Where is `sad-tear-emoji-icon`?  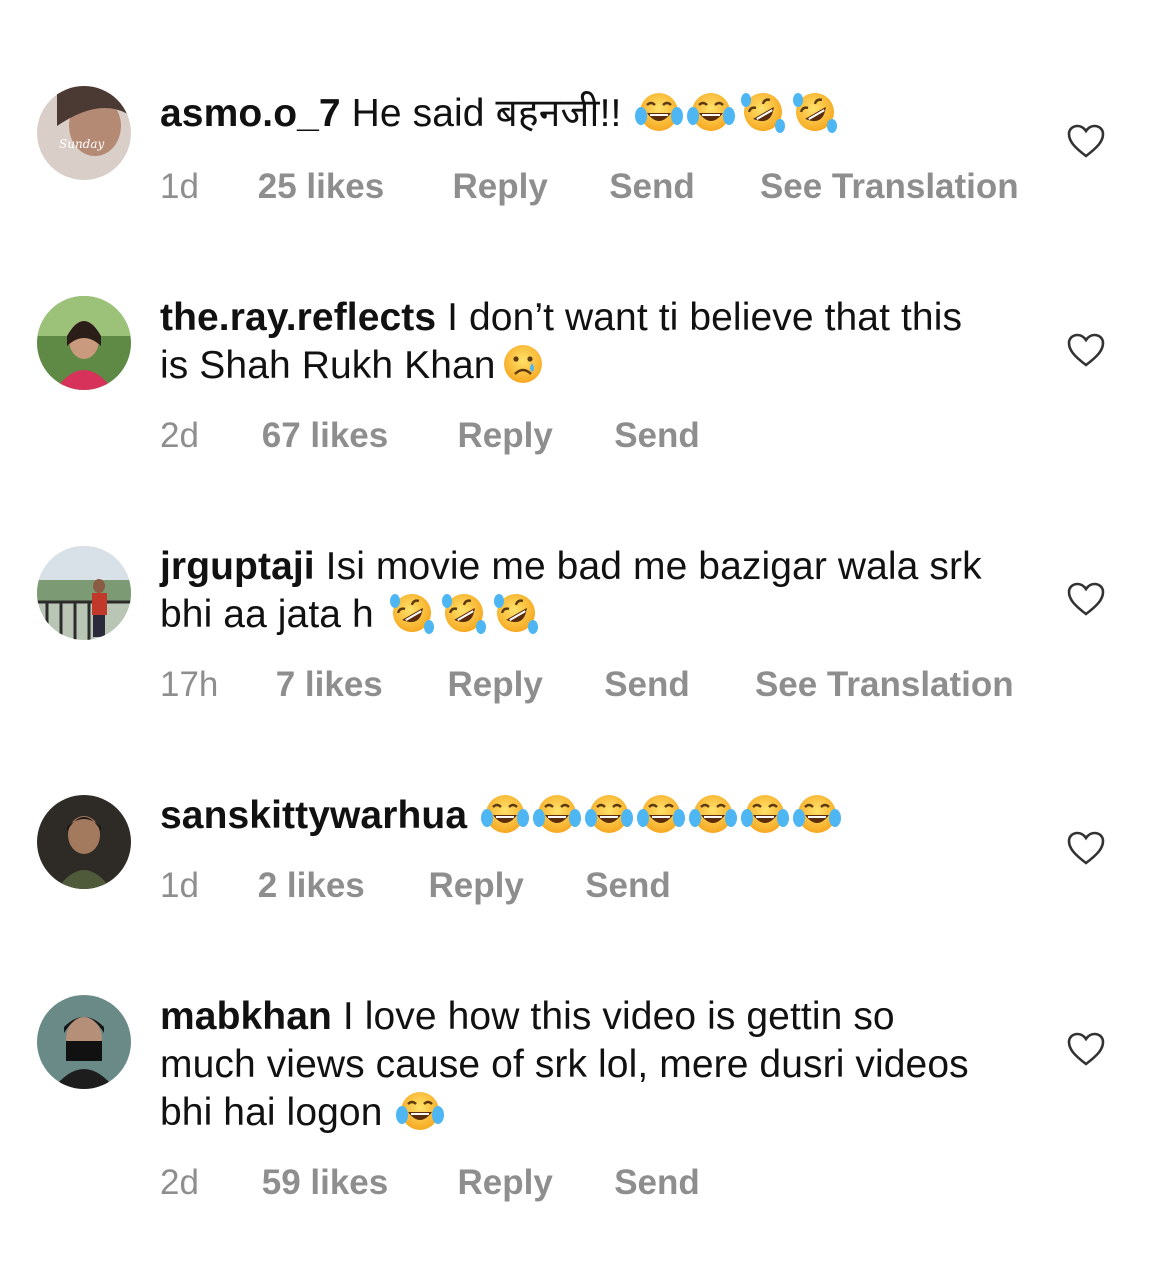 sad-tear-emoji-icon is located at coordinates (523, 364).